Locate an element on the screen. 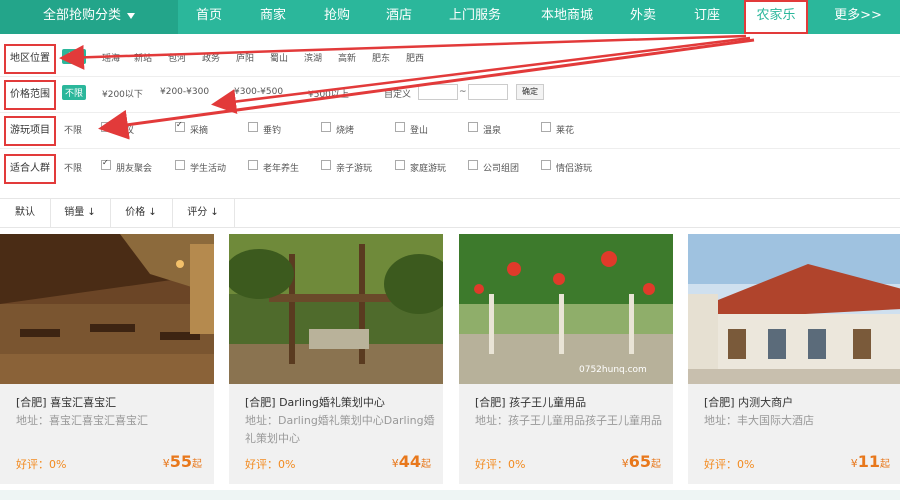 The height and width of the screenshot is (500, 900). product-address: 地址：孩子王儿童用品孩子王儿童用品 is located at coordinates (568, 420).